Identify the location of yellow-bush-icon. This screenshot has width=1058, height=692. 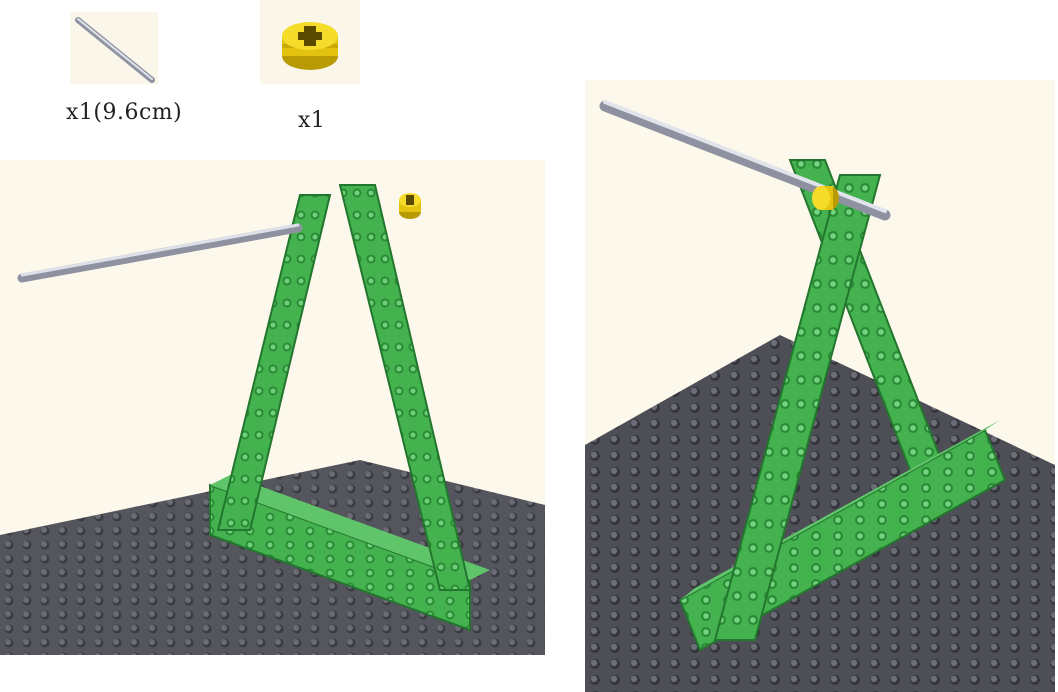
(310, 46).